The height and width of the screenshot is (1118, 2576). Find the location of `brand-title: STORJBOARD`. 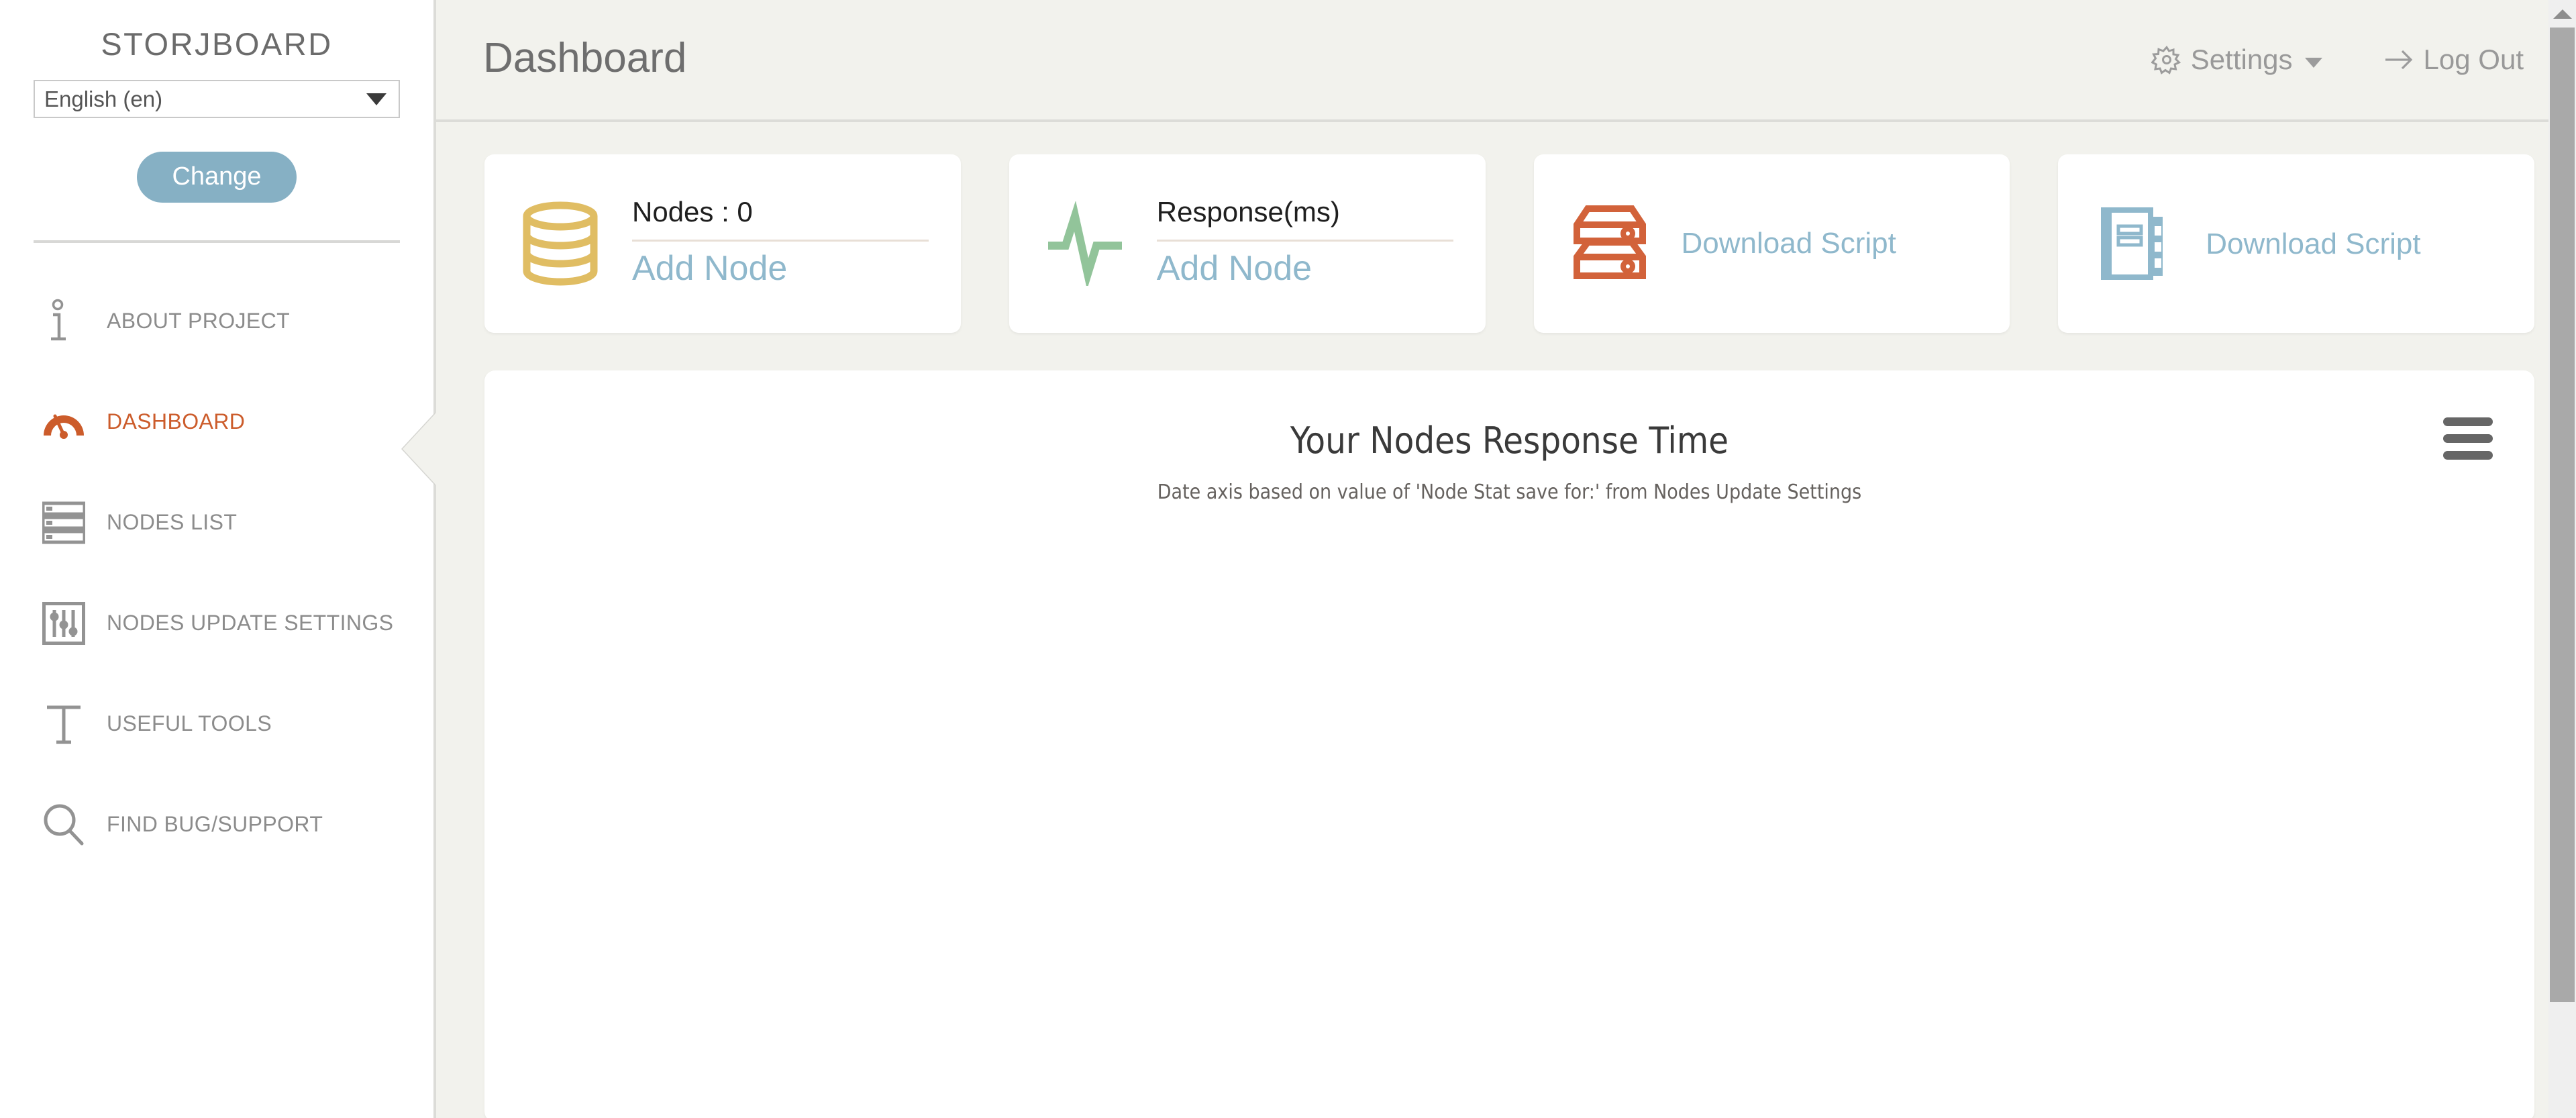

brand-title: STORJBOARD is located at coordinates (217, 44).